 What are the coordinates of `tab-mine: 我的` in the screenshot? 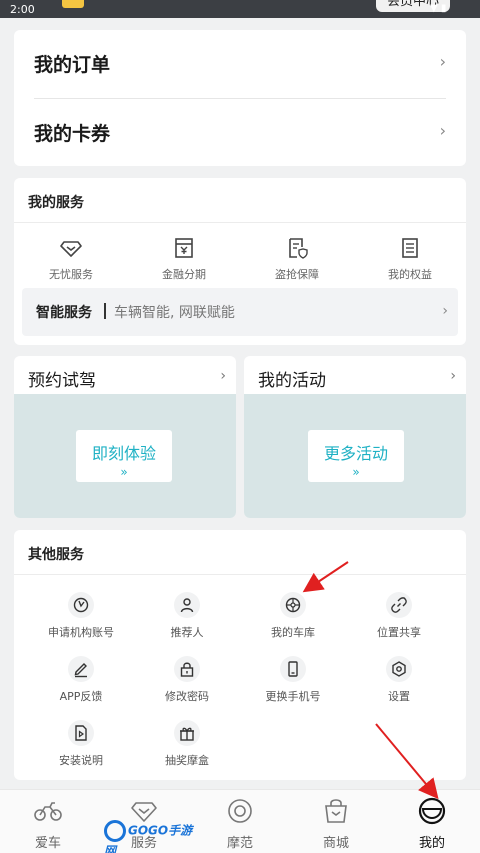 It's located at (432, 823).